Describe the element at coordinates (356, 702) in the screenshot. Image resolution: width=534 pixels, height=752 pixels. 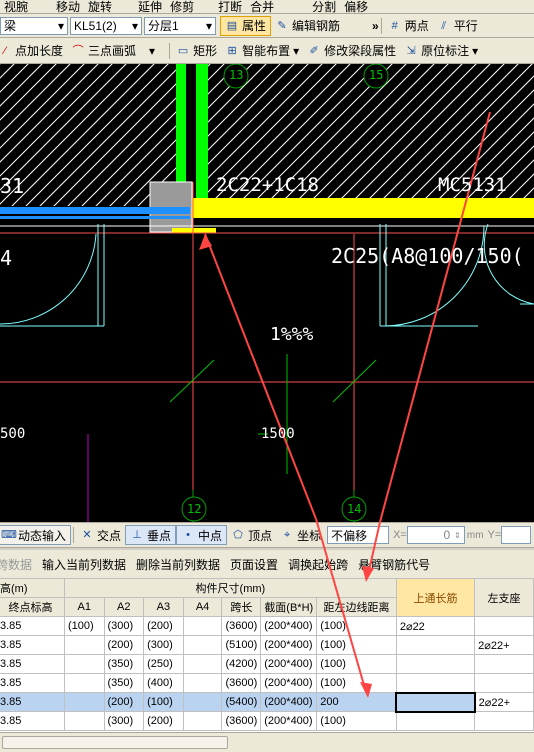
I see `cell-dist: 200` at that location.